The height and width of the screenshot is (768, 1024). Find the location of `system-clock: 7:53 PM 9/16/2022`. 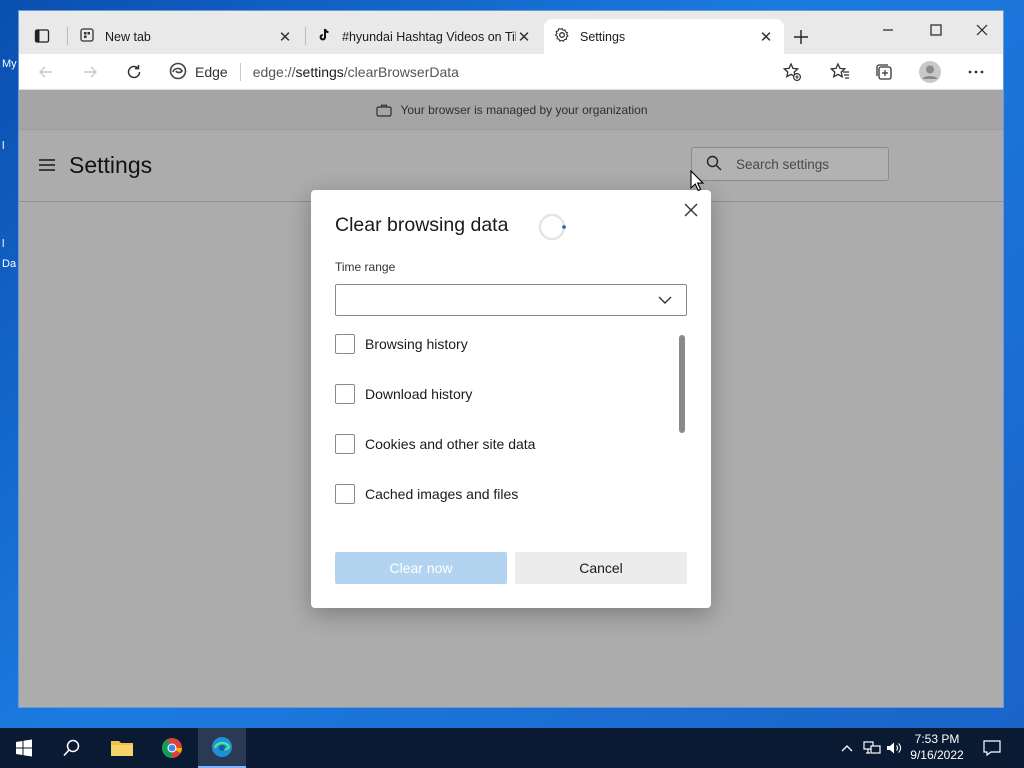

system-clock: 7:53 PM 9/16/2022 is located at coordinates (937, 748).